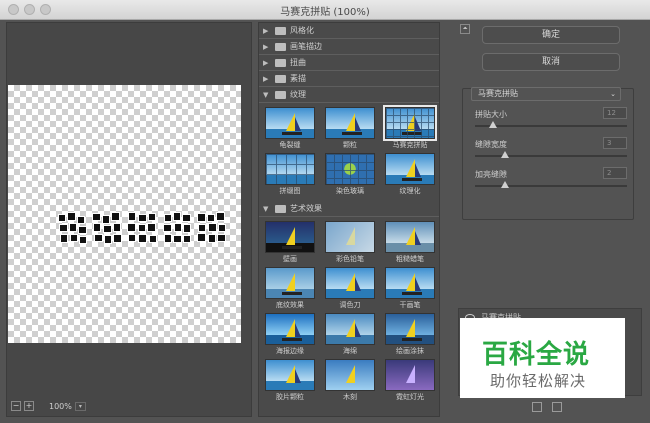  Describe the element at coordinates (557, 407) in the screenshot. I see `trash-icon` at that location.